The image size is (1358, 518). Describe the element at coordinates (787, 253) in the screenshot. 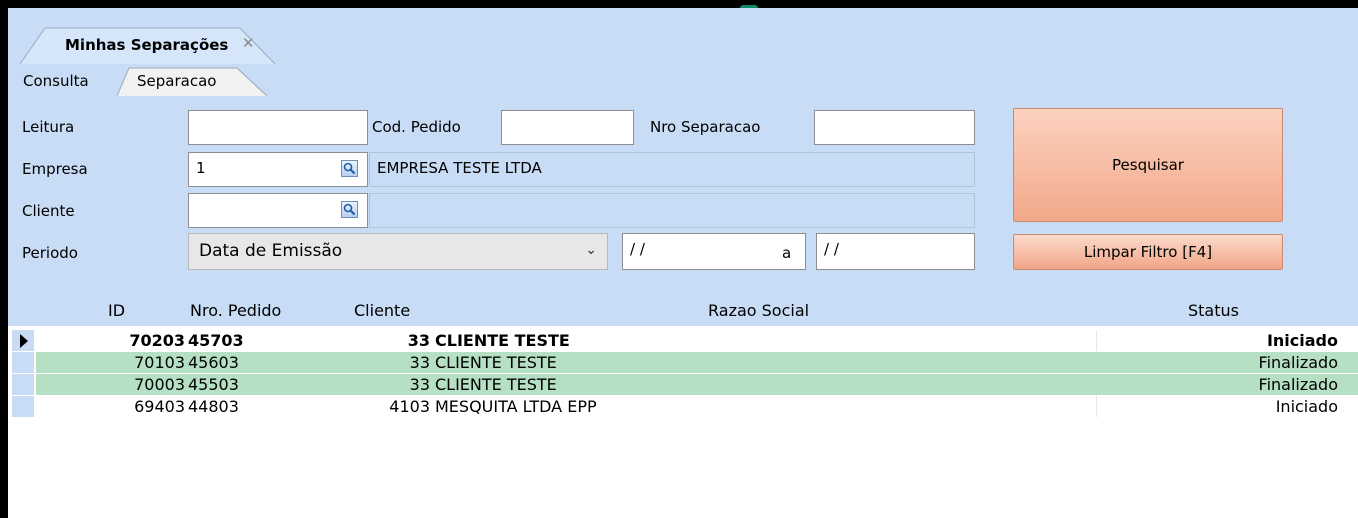

I see `date-separator: a` at that location.